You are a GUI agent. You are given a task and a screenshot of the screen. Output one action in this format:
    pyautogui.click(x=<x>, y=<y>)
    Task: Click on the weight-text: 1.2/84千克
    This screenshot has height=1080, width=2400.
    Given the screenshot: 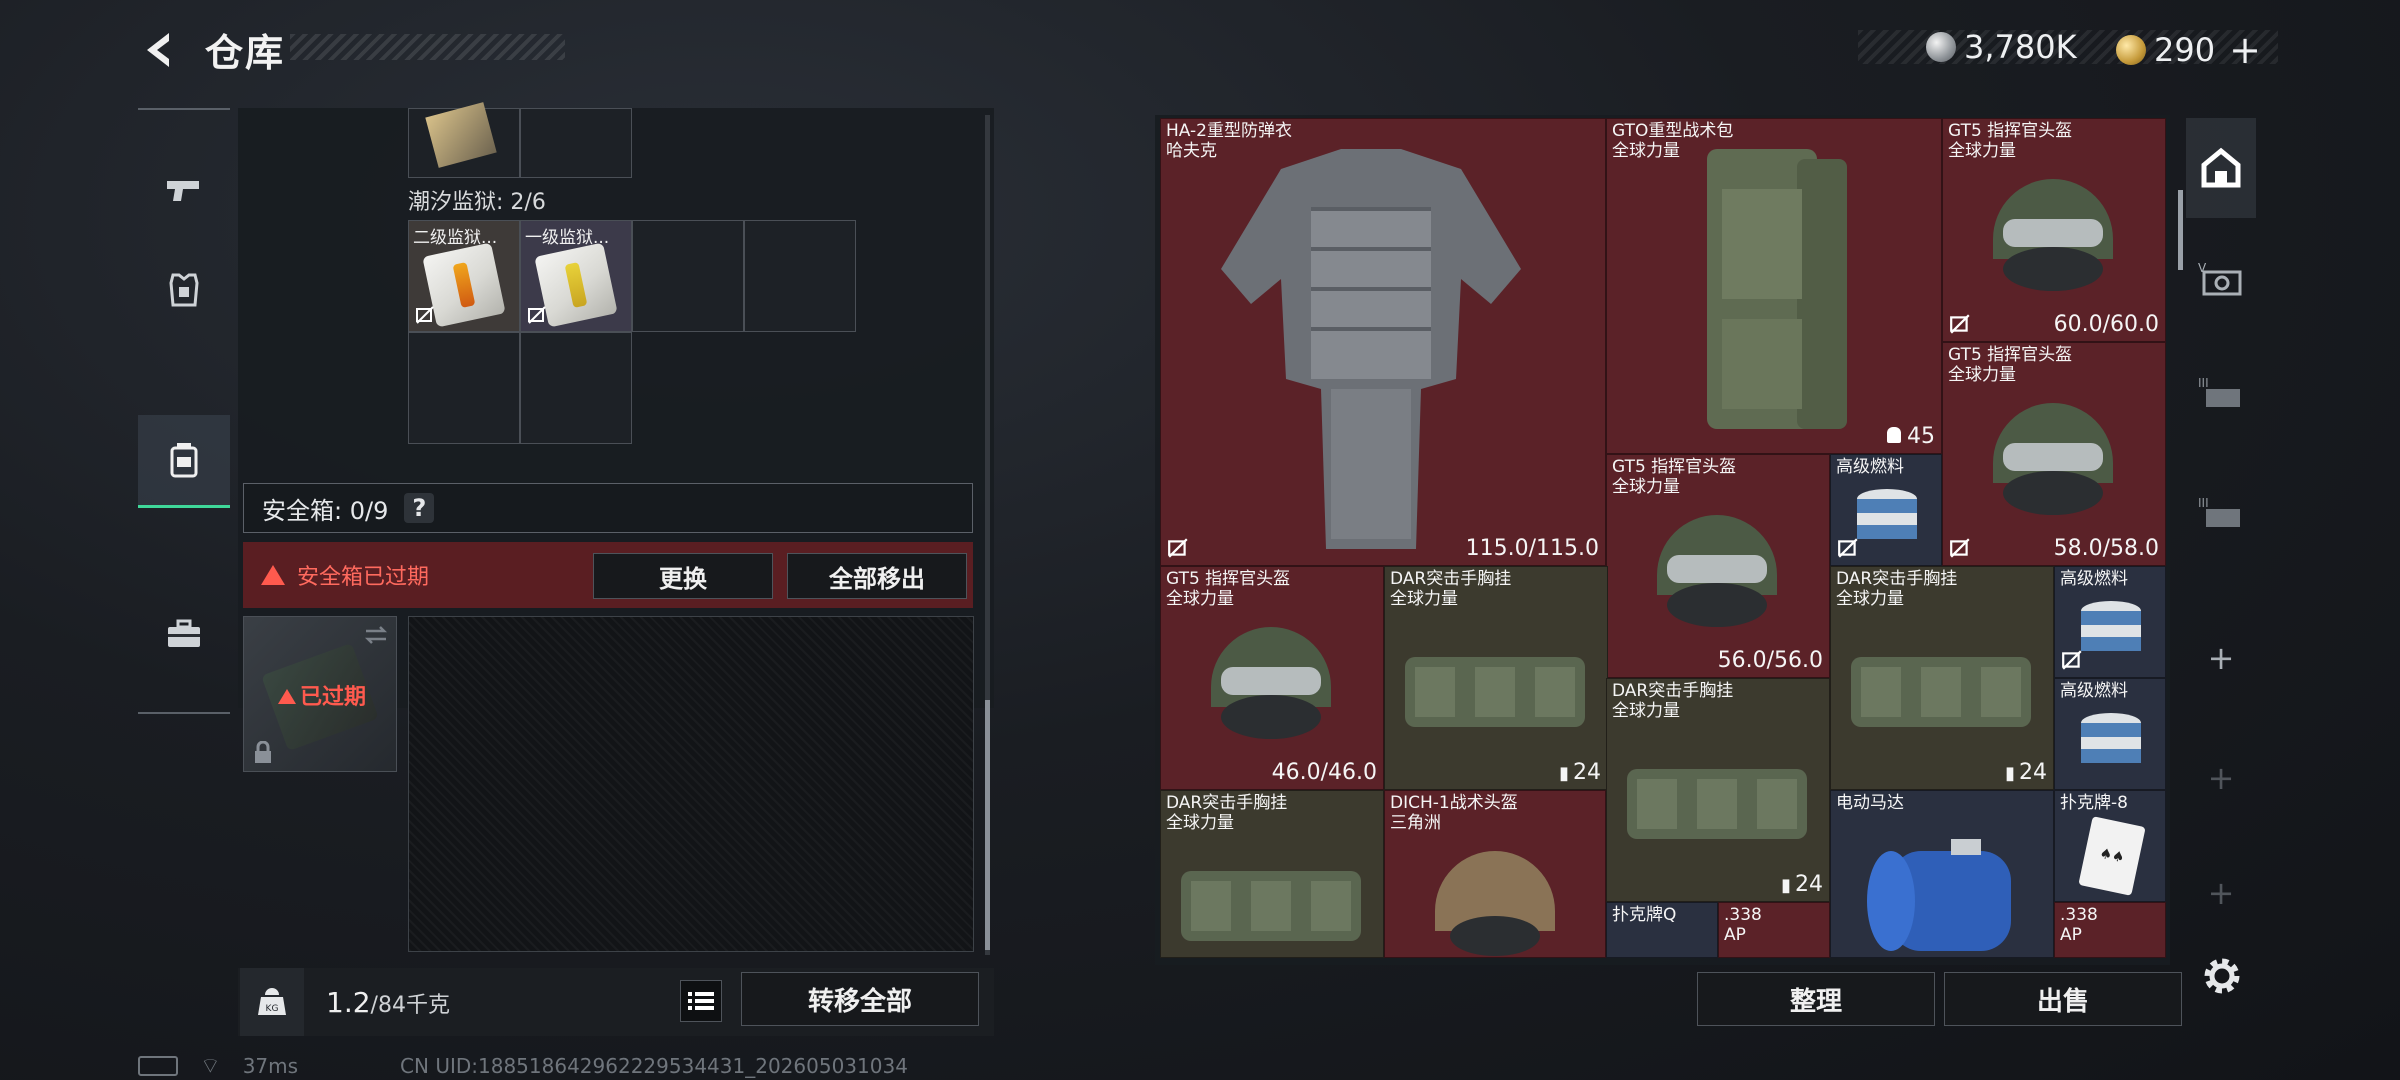 What is the action you would take?
    pyautogui.click(x=388, y=1002)
    